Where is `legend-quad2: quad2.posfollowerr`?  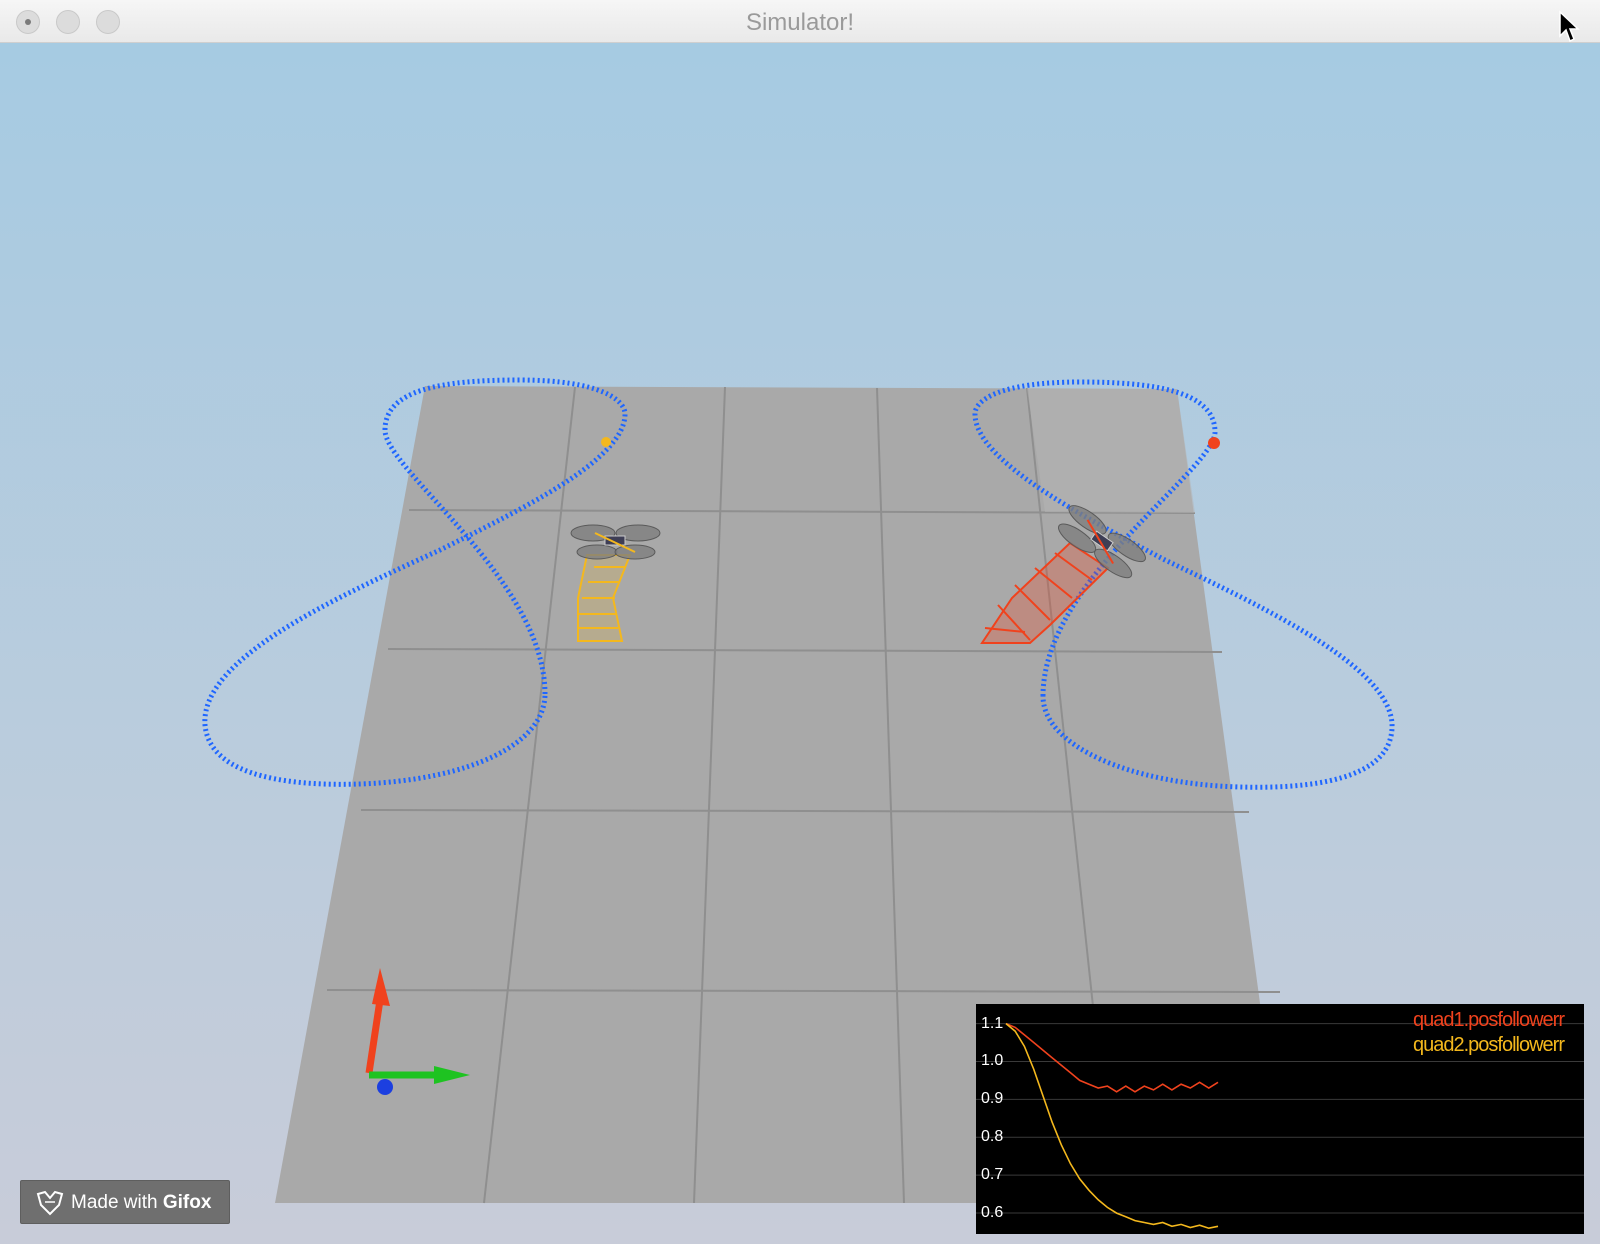
legend-quad2: quad2.posfollowerr is located at coordinates (1489, 1045).